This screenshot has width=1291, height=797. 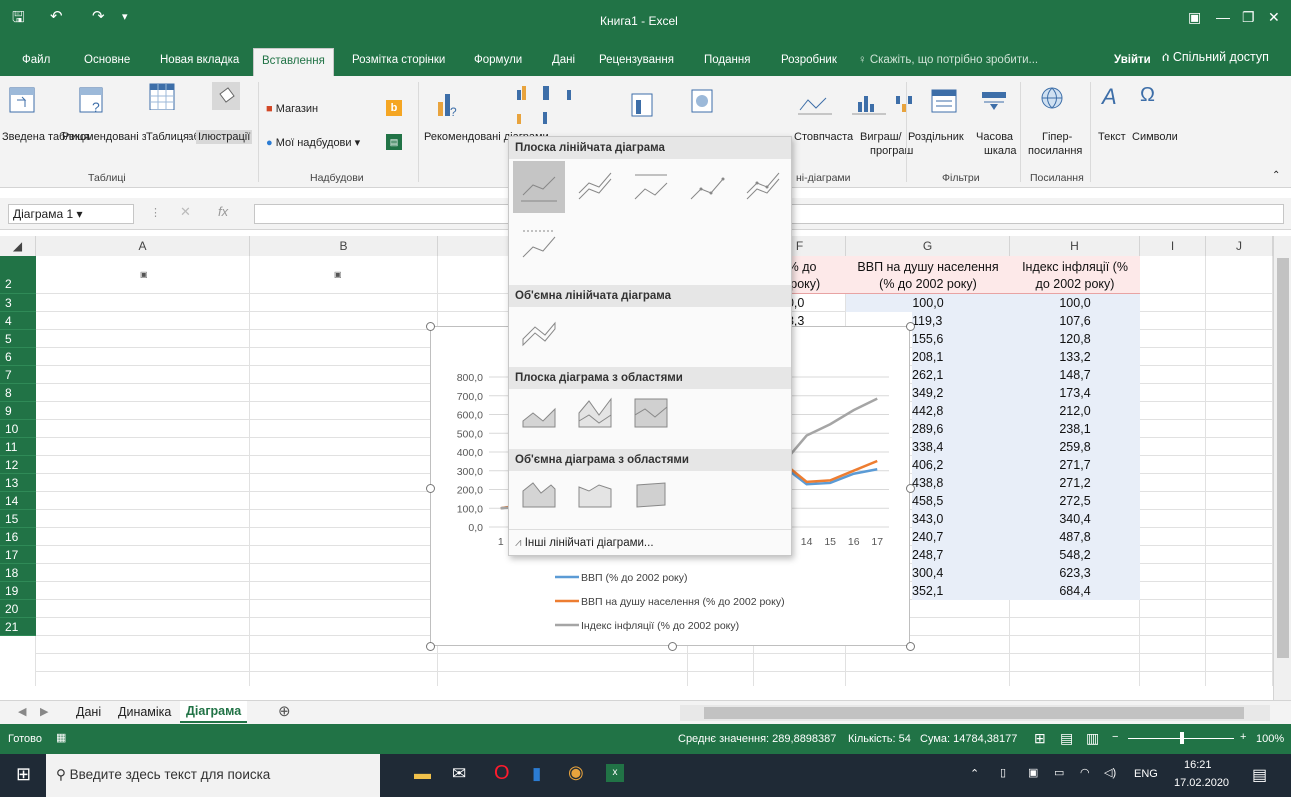 I want to click on fx-icon: fx, so click(x=223, y=211).